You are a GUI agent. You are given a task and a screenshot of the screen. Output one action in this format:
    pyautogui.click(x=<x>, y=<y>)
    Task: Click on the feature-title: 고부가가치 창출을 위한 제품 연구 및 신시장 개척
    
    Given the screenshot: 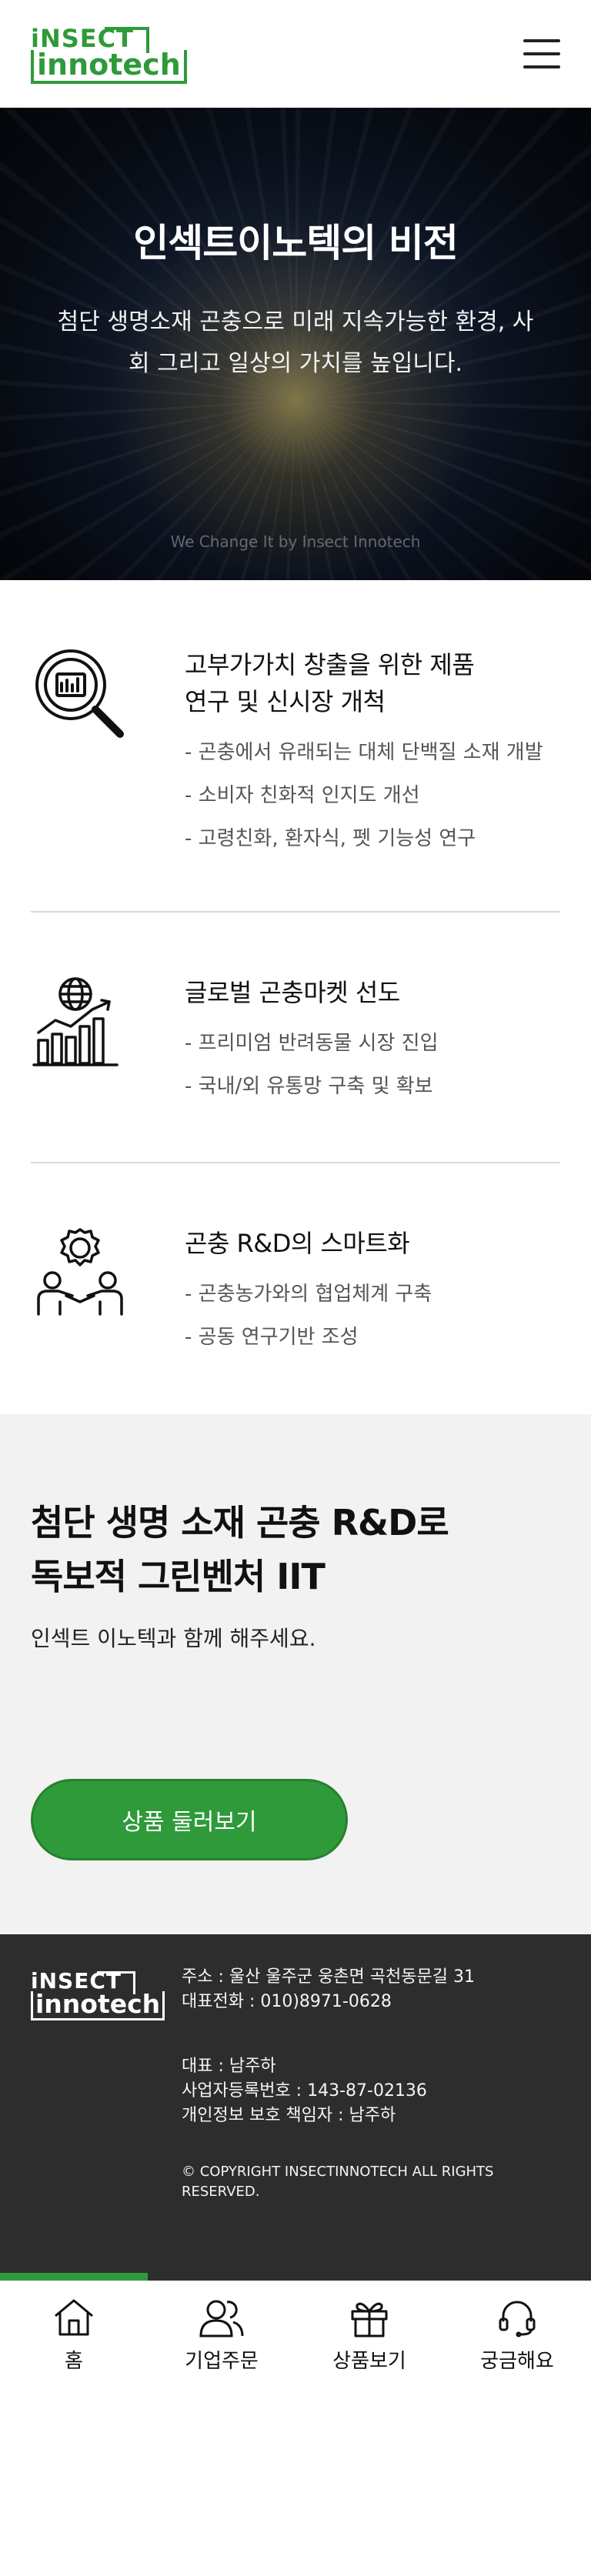 What is the action you would take?
    pyautogui.click(x=372, y=683)
    